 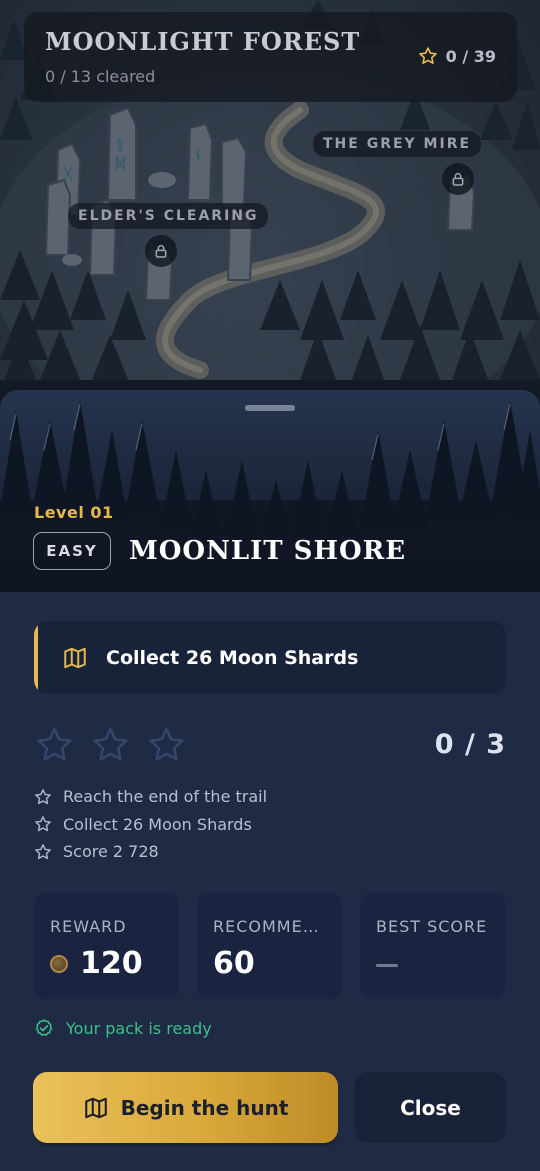 I want to click on star-icon, so click(x=427, y=55).